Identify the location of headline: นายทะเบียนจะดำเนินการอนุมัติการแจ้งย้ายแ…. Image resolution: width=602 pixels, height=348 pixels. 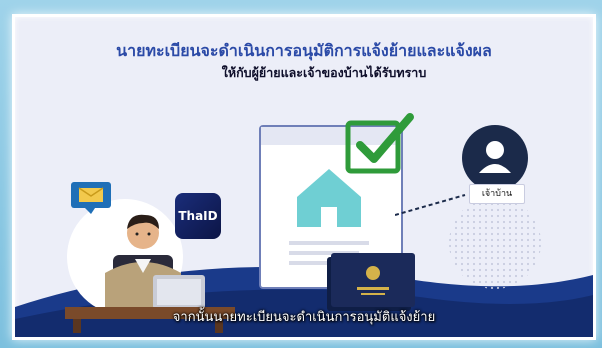
(304, 50).